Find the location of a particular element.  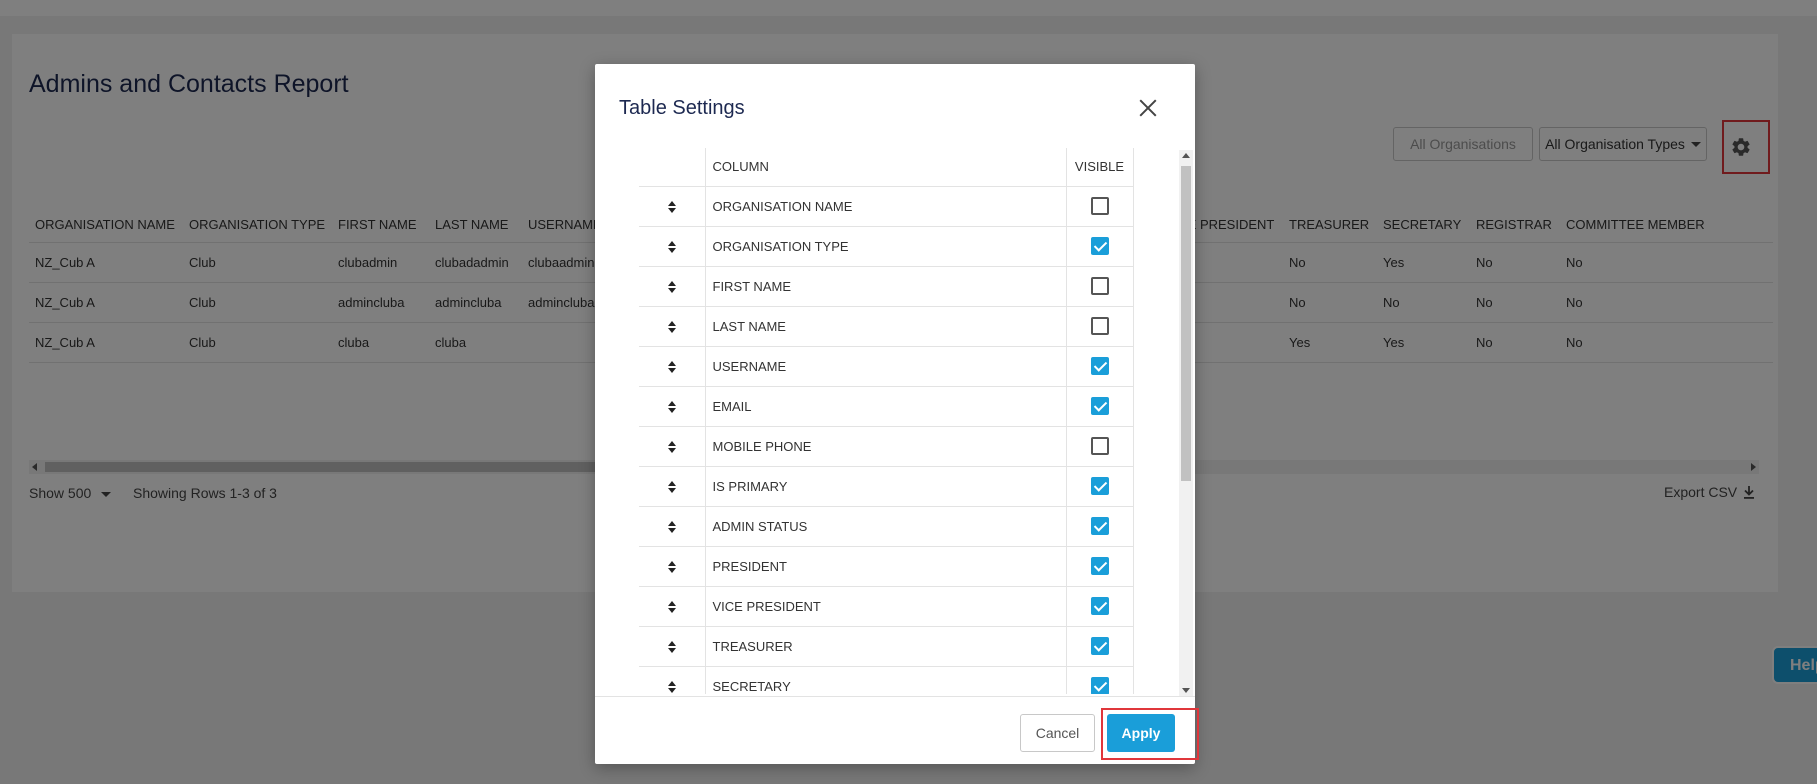

settings-row: IS PRIMARY is located at coordinates (886, 486).